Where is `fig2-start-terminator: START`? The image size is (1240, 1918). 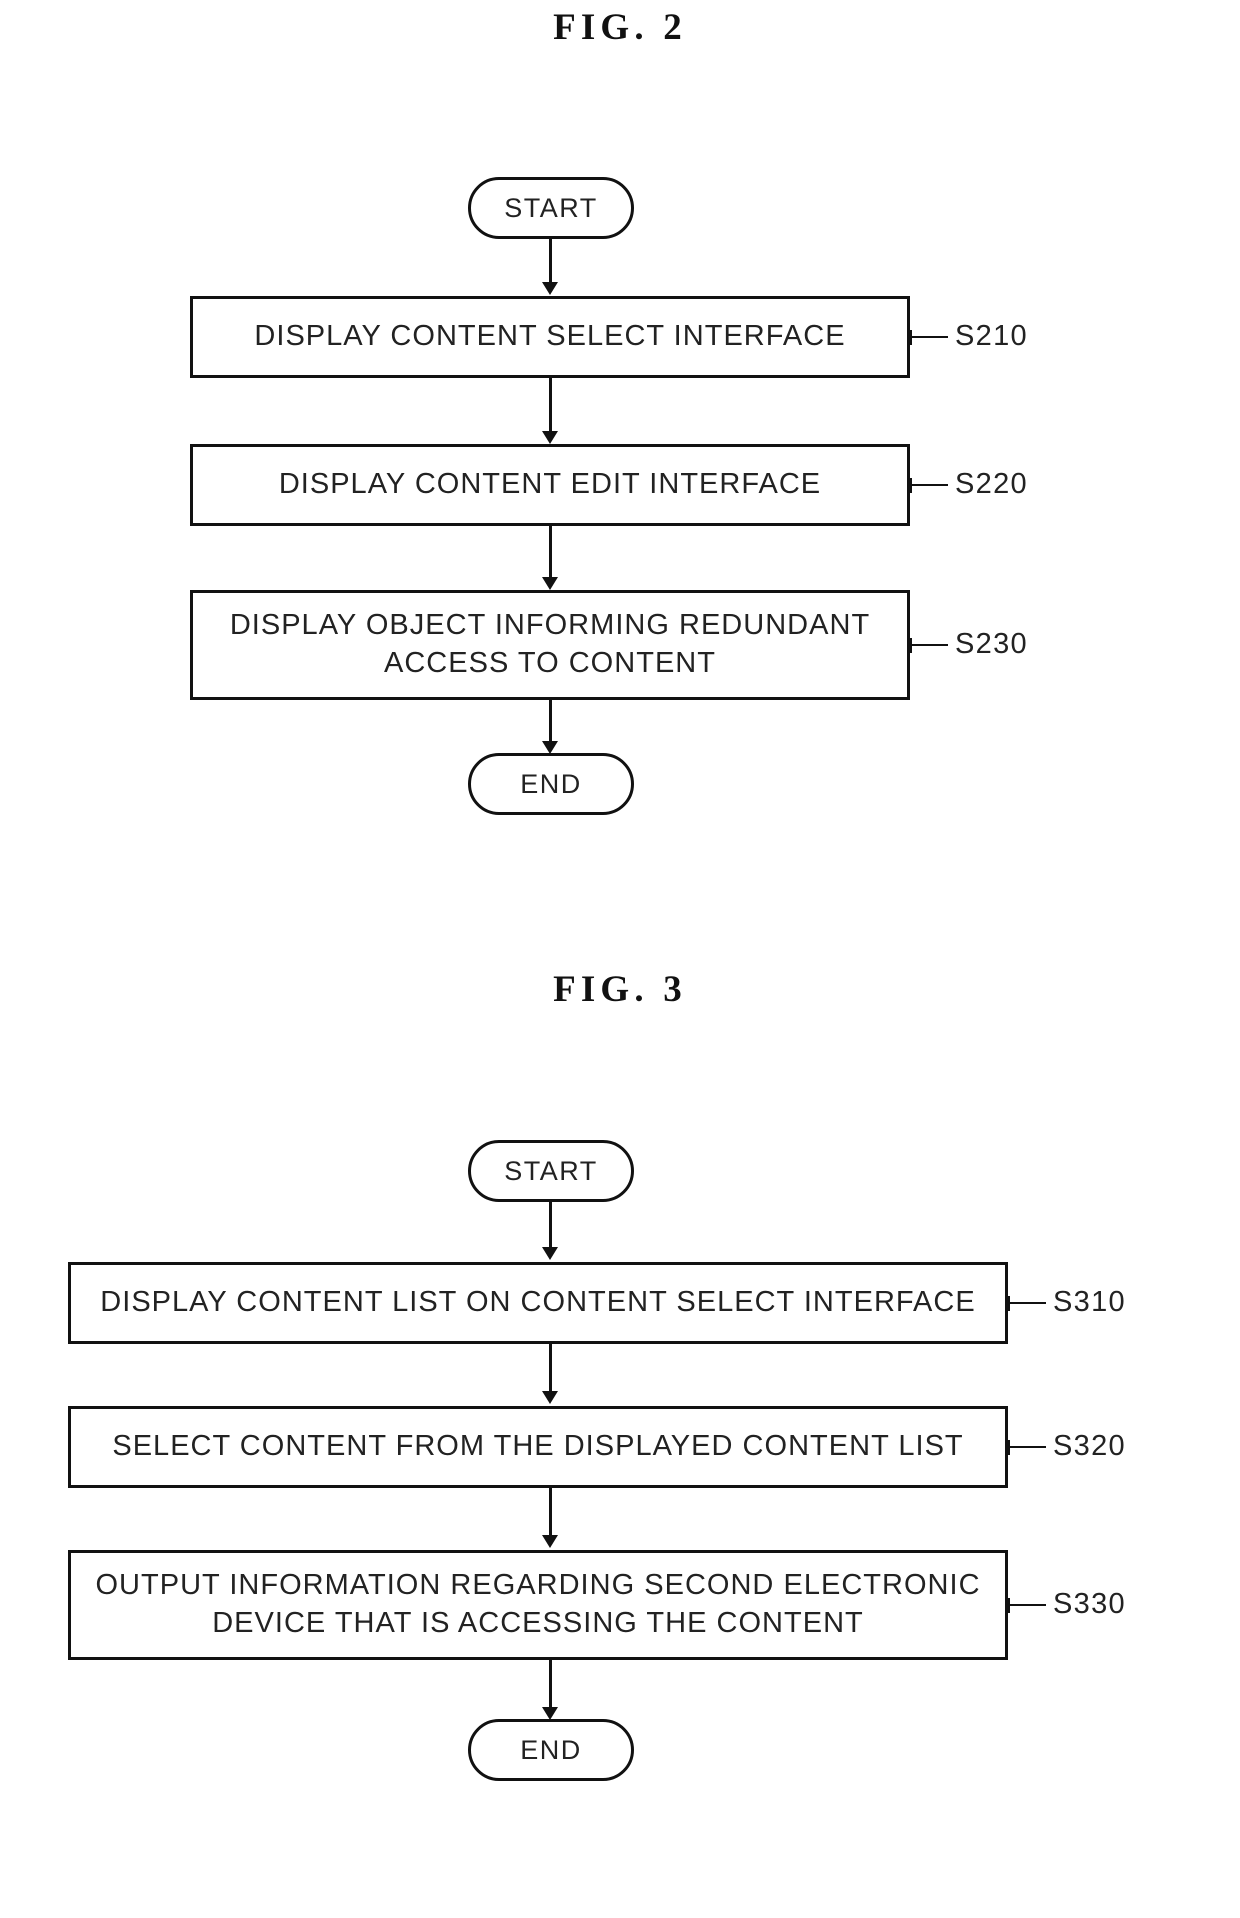
fig2-start-terminator: START is located at coordinates (551, 208).